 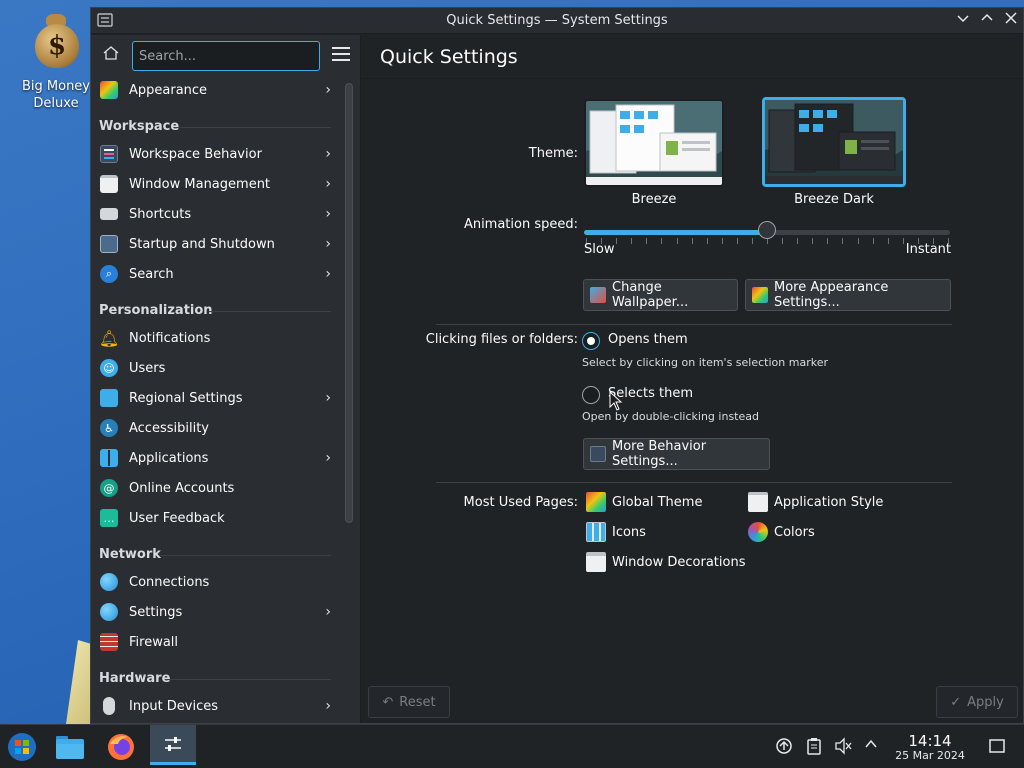 I want to click on sidebar-item-firewall: Firewall, so click(x=216, y=642).